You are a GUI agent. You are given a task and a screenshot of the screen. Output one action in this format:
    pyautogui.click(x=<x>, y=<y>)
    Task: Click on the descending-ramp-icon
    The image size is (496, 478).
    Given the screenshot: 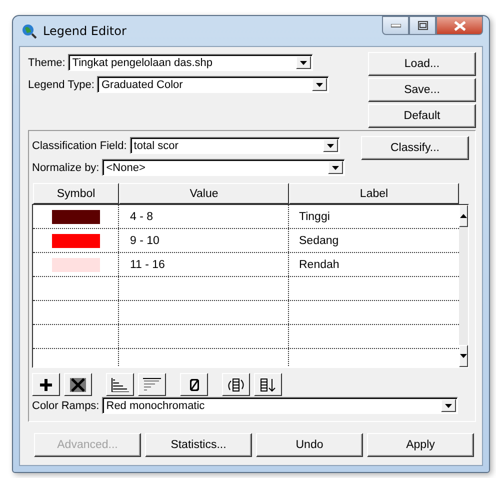 What is the action you would take?
    pyautogui.click(x=152, y=385)
    